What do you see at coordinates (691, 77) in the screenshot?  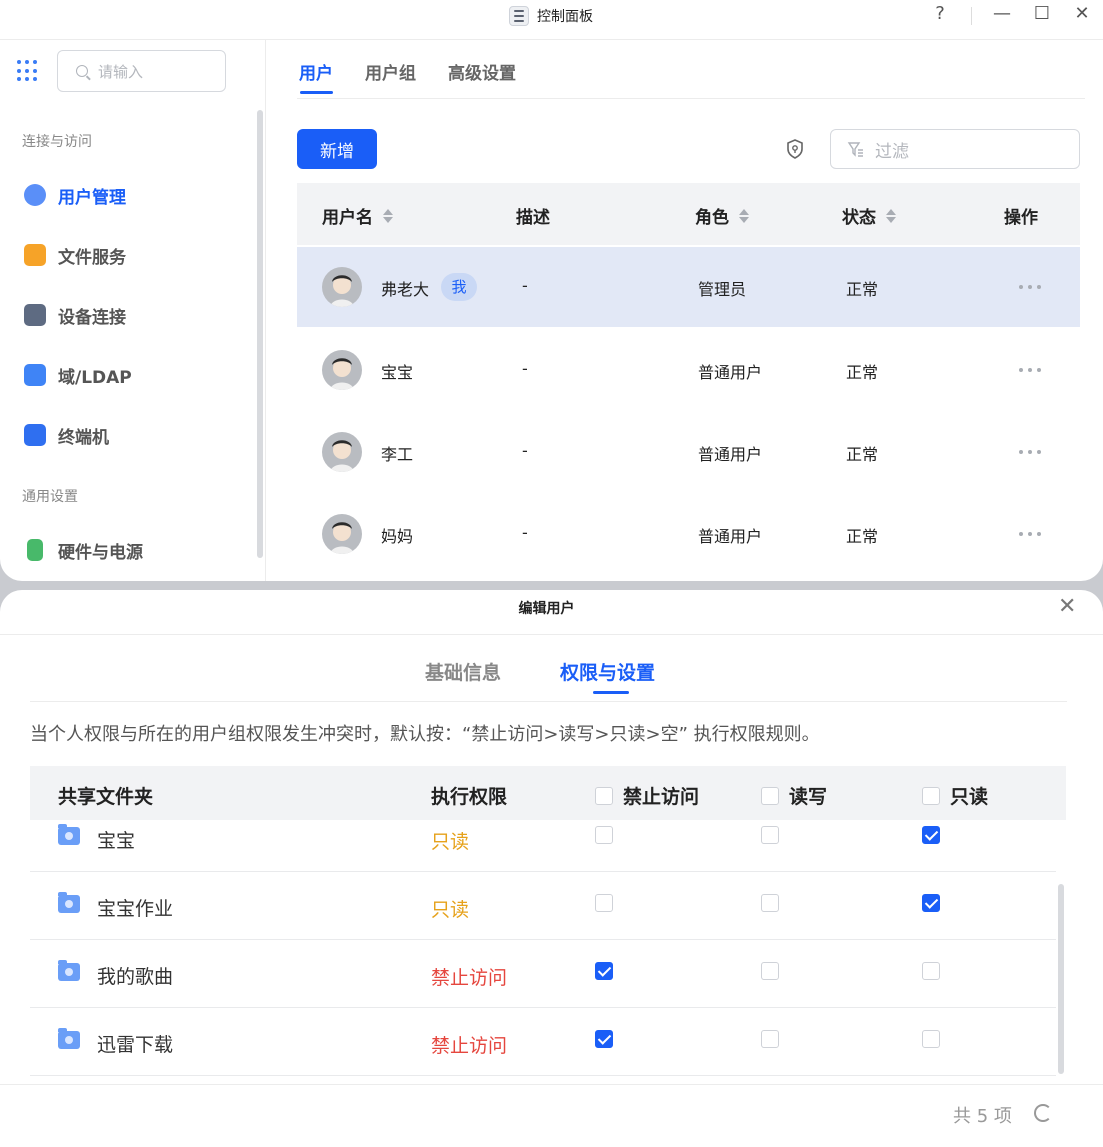 I see `user-tabs: 用户 用户组 高级设置` at bounding box center [691, 77].